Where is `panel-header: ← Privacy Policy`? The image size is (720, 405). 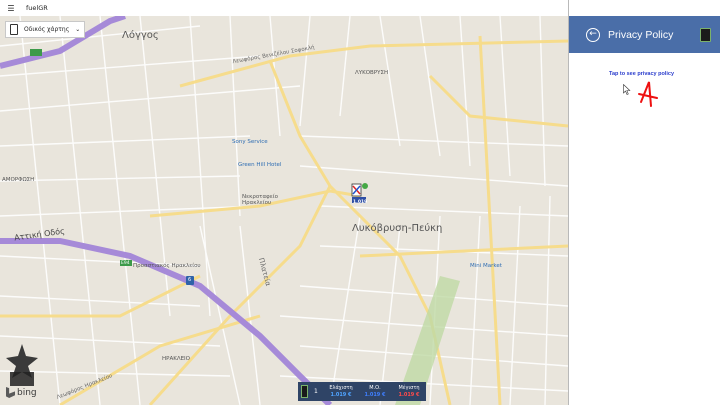 panel-header: ← Privacy Policy is located at coordinates (644, 34).